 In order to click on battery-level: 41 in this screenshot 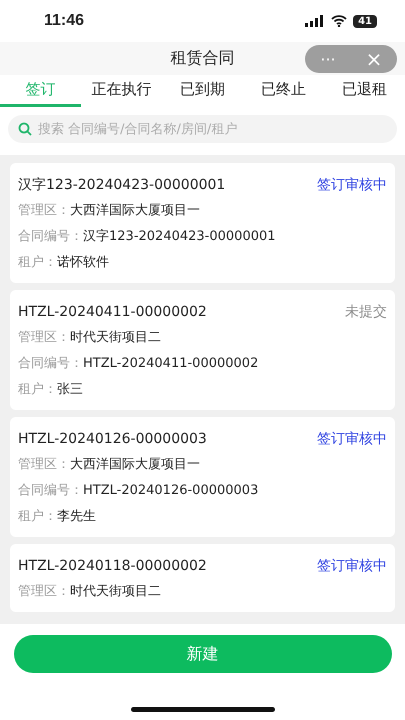, I will do `click(365, 21)`.